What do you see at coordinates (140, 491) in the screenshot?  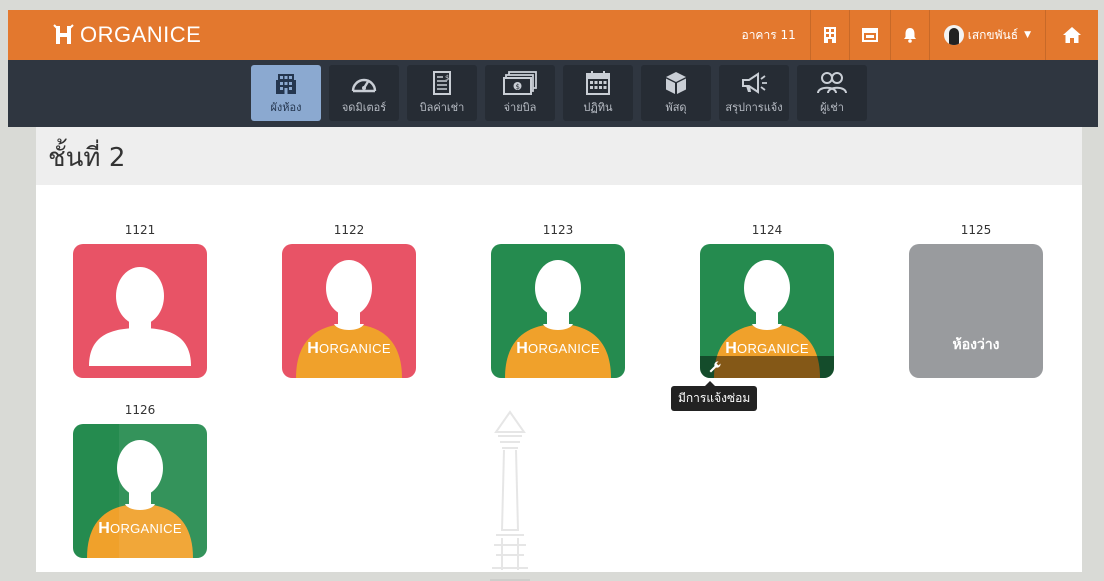 I see `room-card-1126: HORGANICE` at bounding box center [140, 491].